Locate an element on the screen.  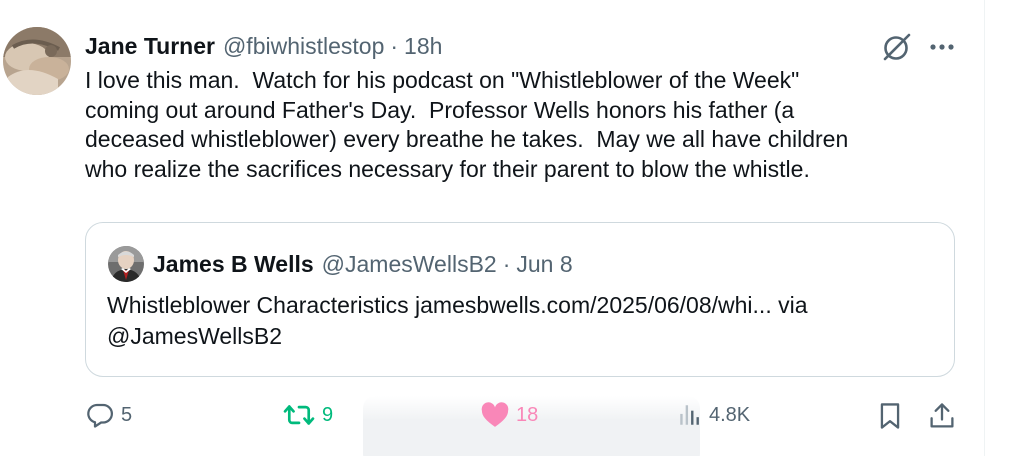
bookmark-icon is located at coordinates (890, 416).